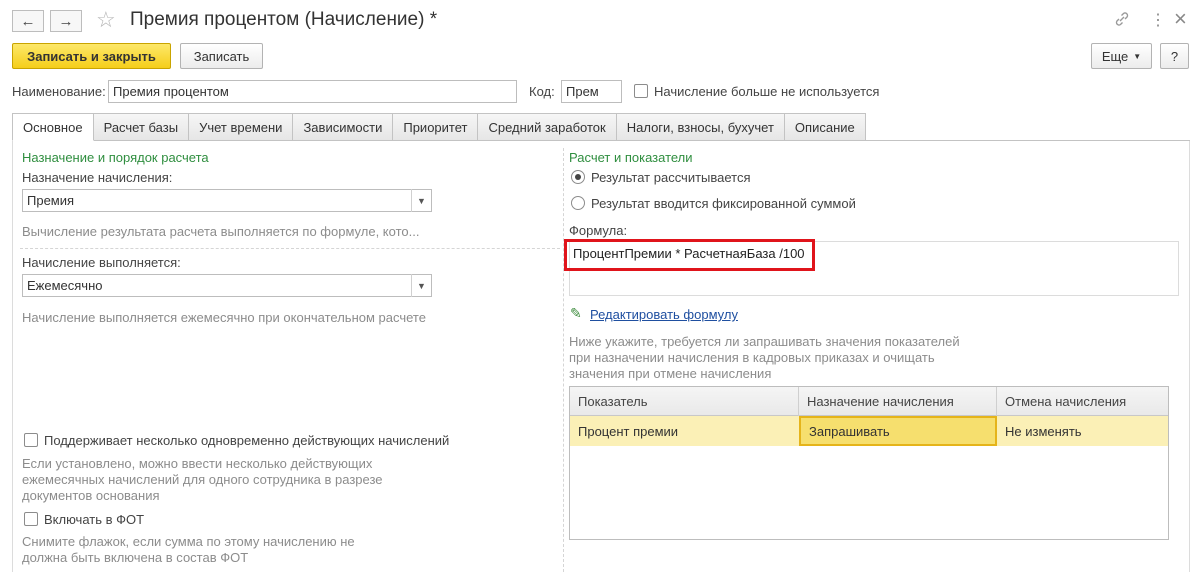  I want to click on arrow-right-icon: →, so click(66, 21).